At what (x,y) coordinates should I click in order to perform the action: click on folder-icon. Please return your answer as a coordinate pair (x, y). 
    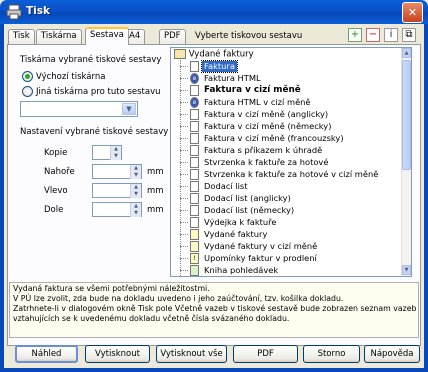
    Looking at the image, I should click on (180, 54).